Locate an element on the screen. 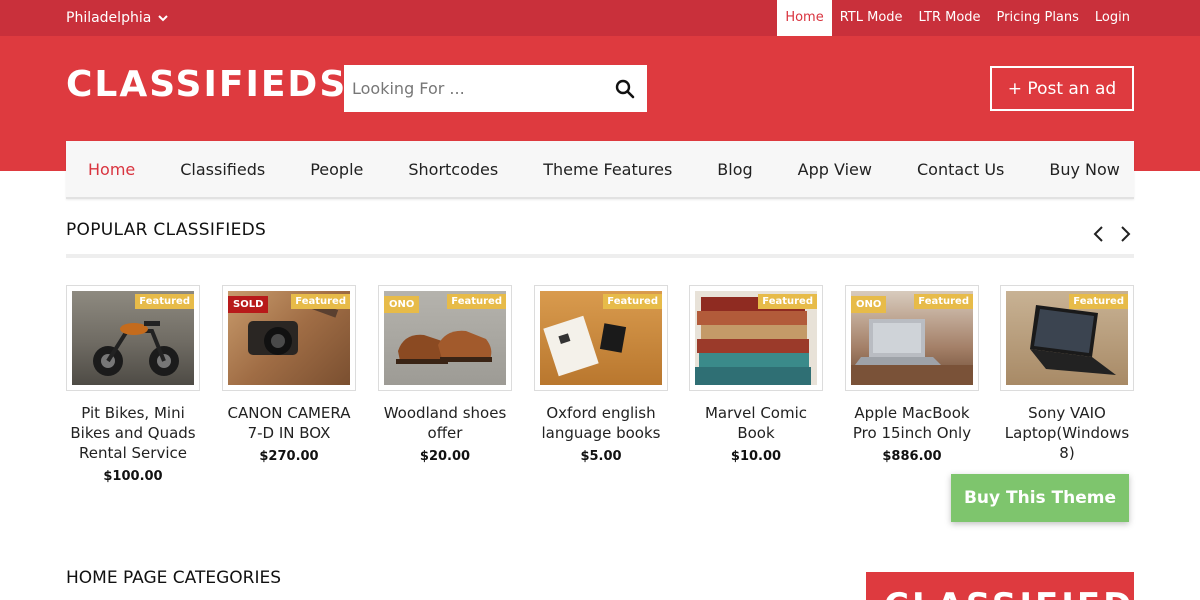 Image resolution: width=1200 pixels, height=600 pixels. listing-title: Apple MacBook Pro 15inch Only is located at coordinates (912, 423).